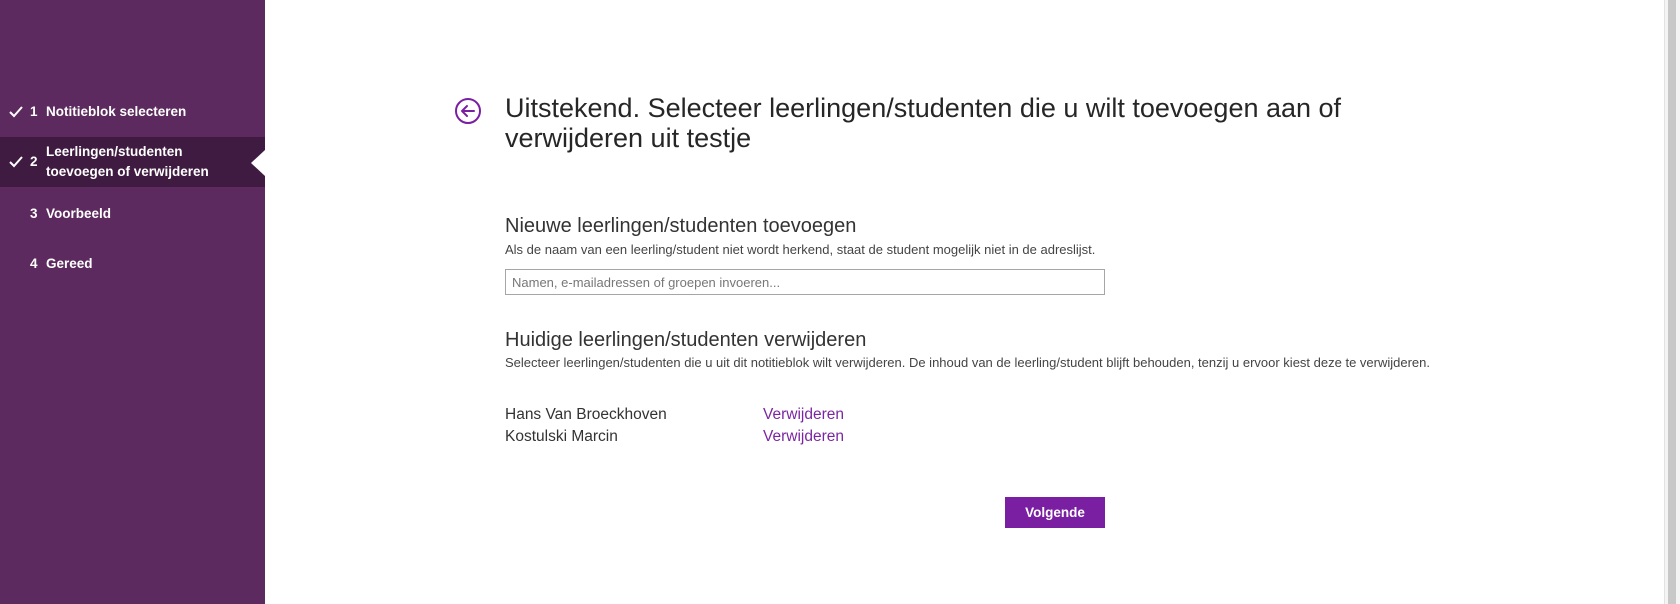 The height and width of the screenshot is (604, 1680). I want to click on active-step-indicator, so click(258, 163).